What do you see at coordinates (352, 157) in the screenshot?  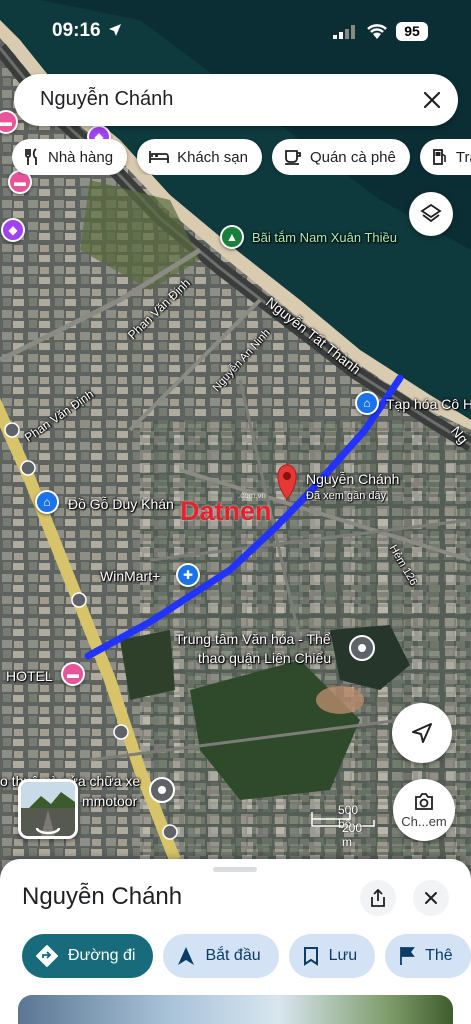 I see `chip-label: Quán cà phê` at bounding box center [352, 157].